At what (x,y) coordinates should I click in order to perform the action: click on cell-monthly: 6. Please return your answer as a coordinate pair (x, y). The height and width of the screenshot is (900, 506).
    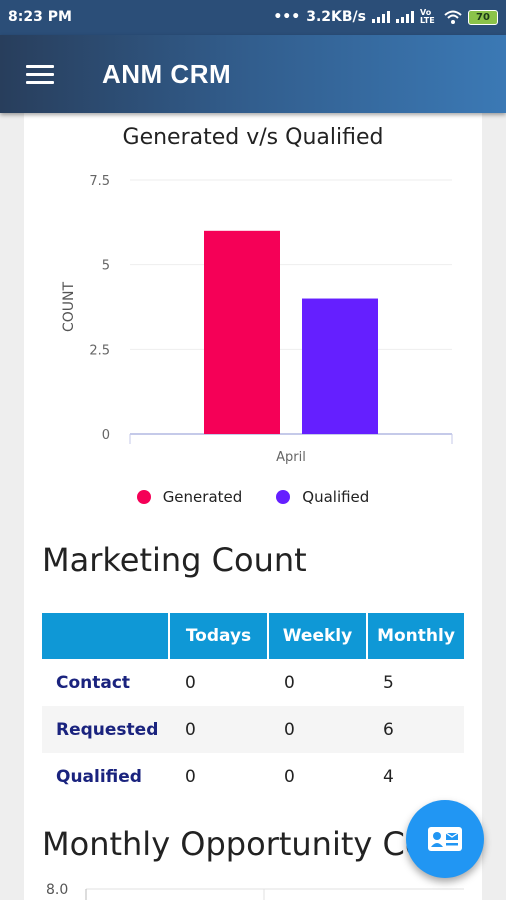
    Looking at the image, I should click on (415, 729).